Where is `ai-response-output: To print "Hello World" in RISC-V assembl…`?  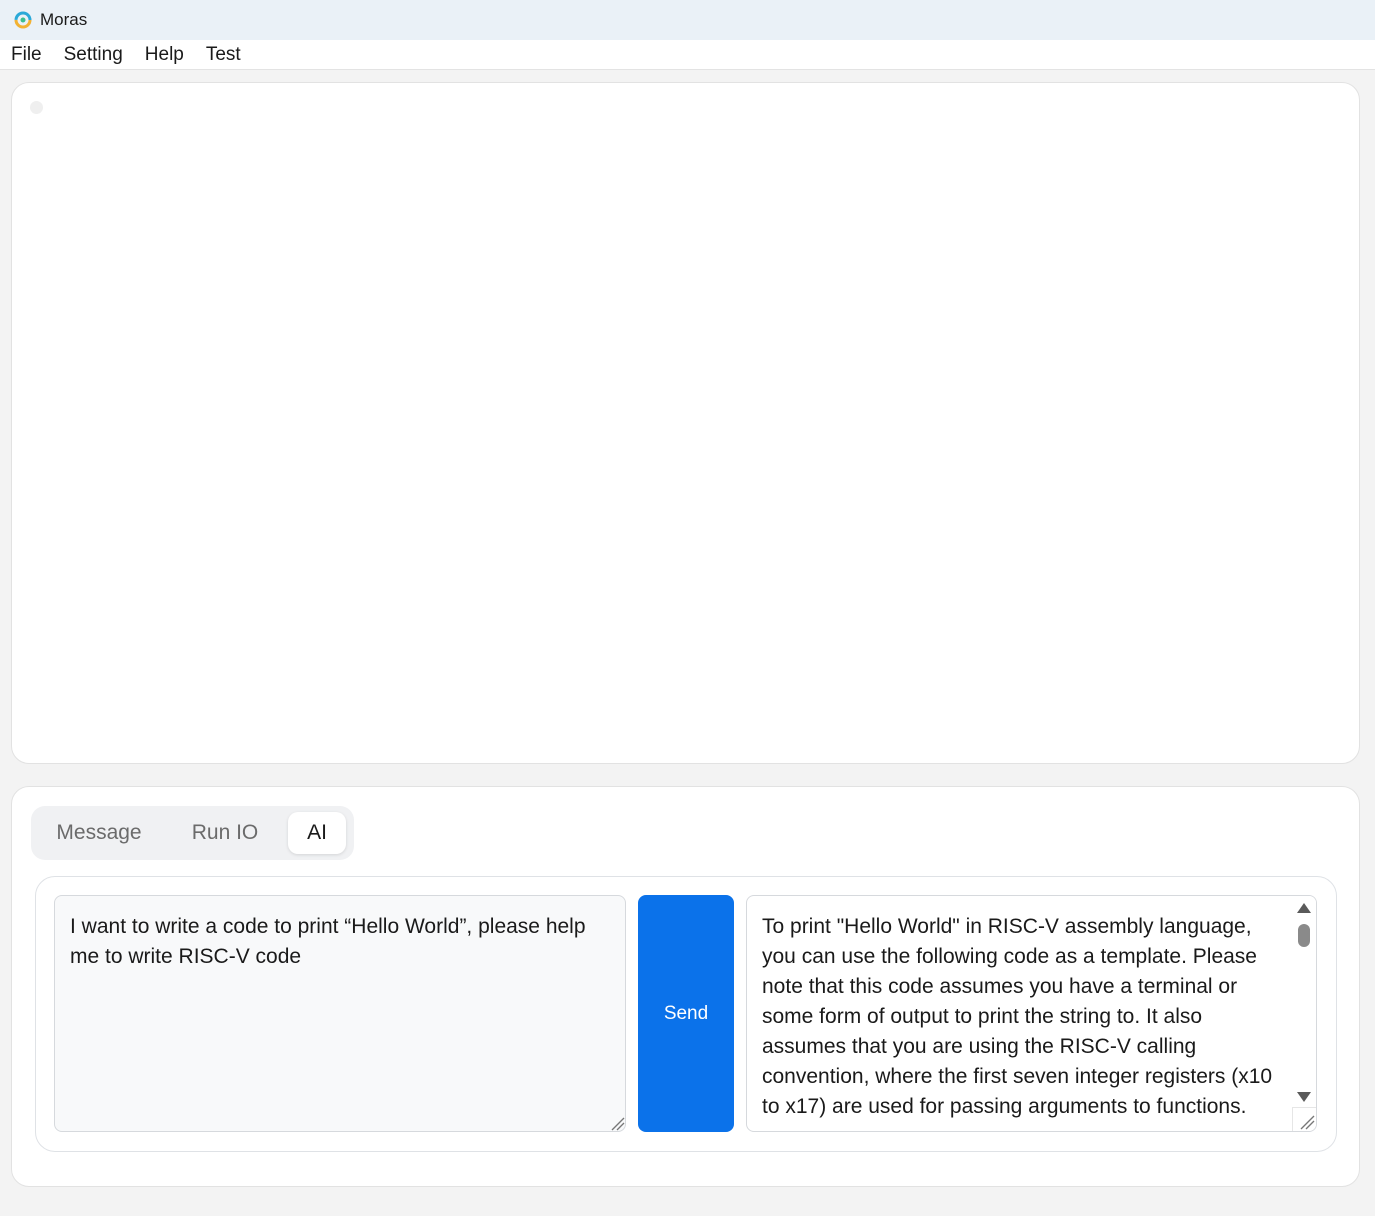 ai-response-output: To print "Hello World" in RISC-V assembl… is located at coordinates (1031, 1013).